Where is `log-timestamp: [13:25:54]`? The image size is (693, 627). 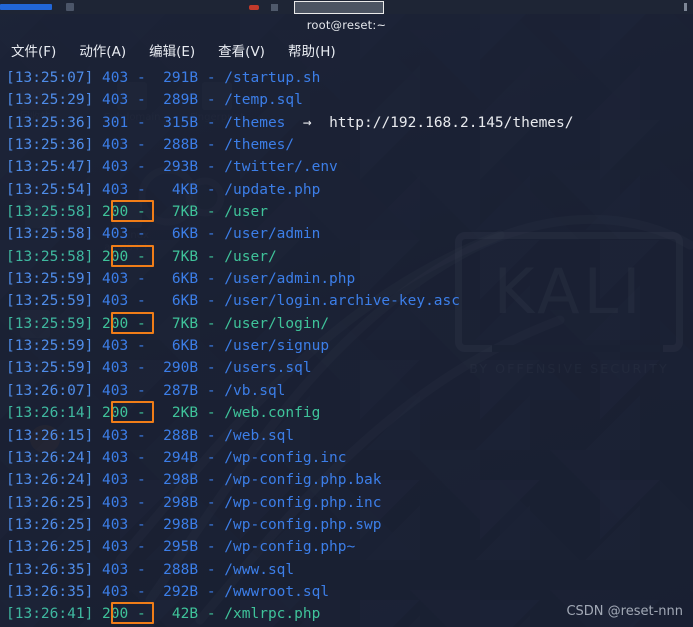 log-timestamp: [13:25:54] is located at coordinates (50, 189).